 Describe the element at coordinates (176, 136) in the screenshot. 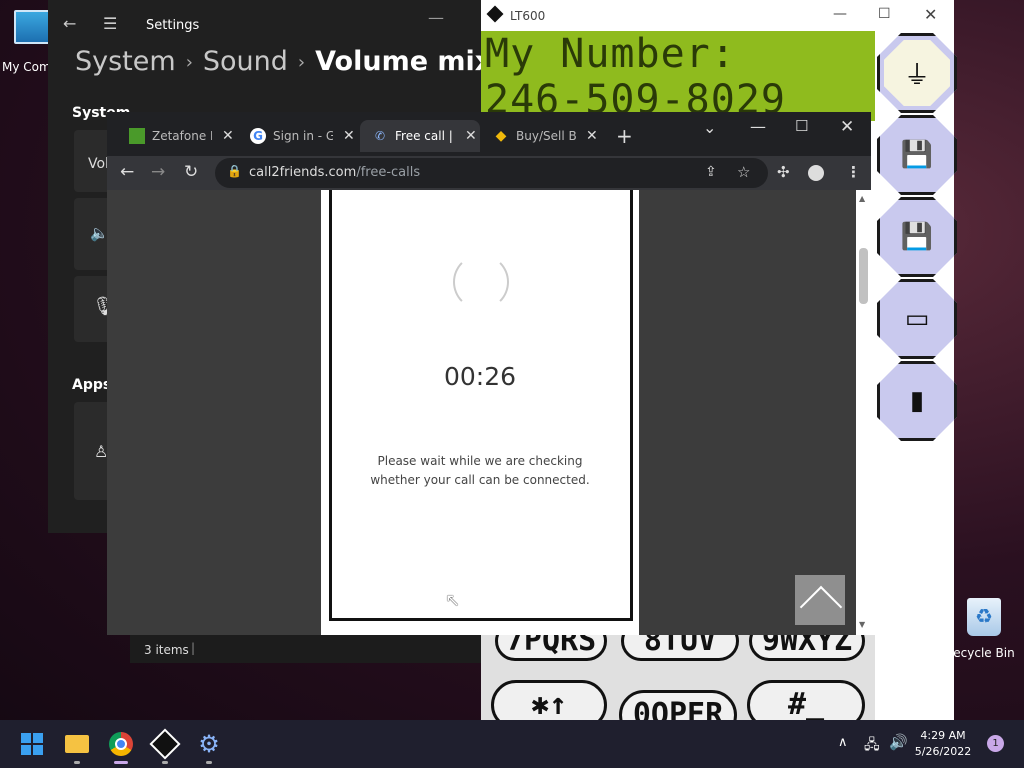

I see `tab-zetafone: Zetafone L ✕` at that location.